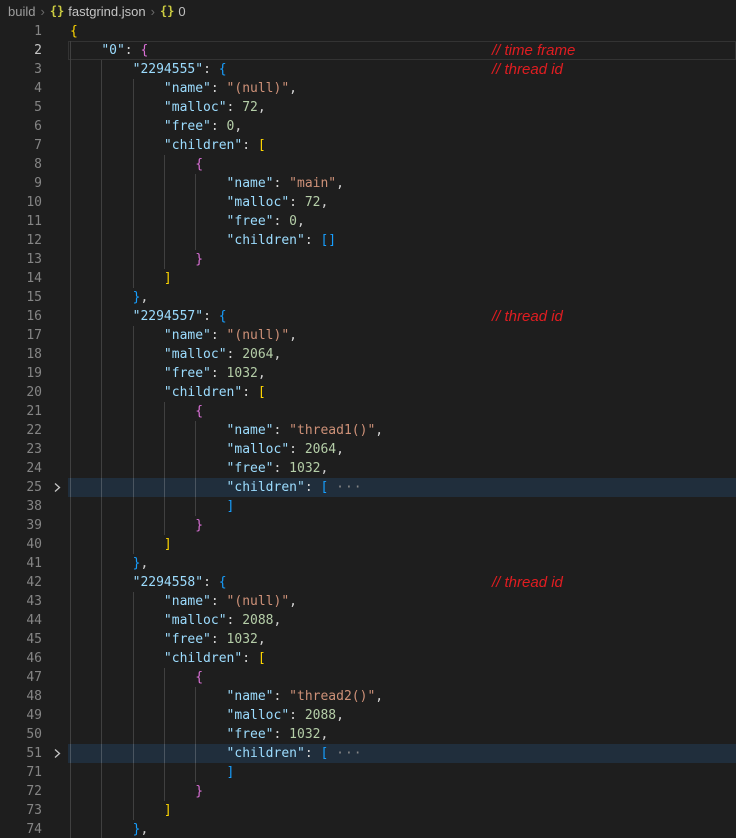 The height and width of the screenshot is (838, 736). Describe the element at coordinates (23, 829) in the screenshot. I see `line-number: 74` at that location.